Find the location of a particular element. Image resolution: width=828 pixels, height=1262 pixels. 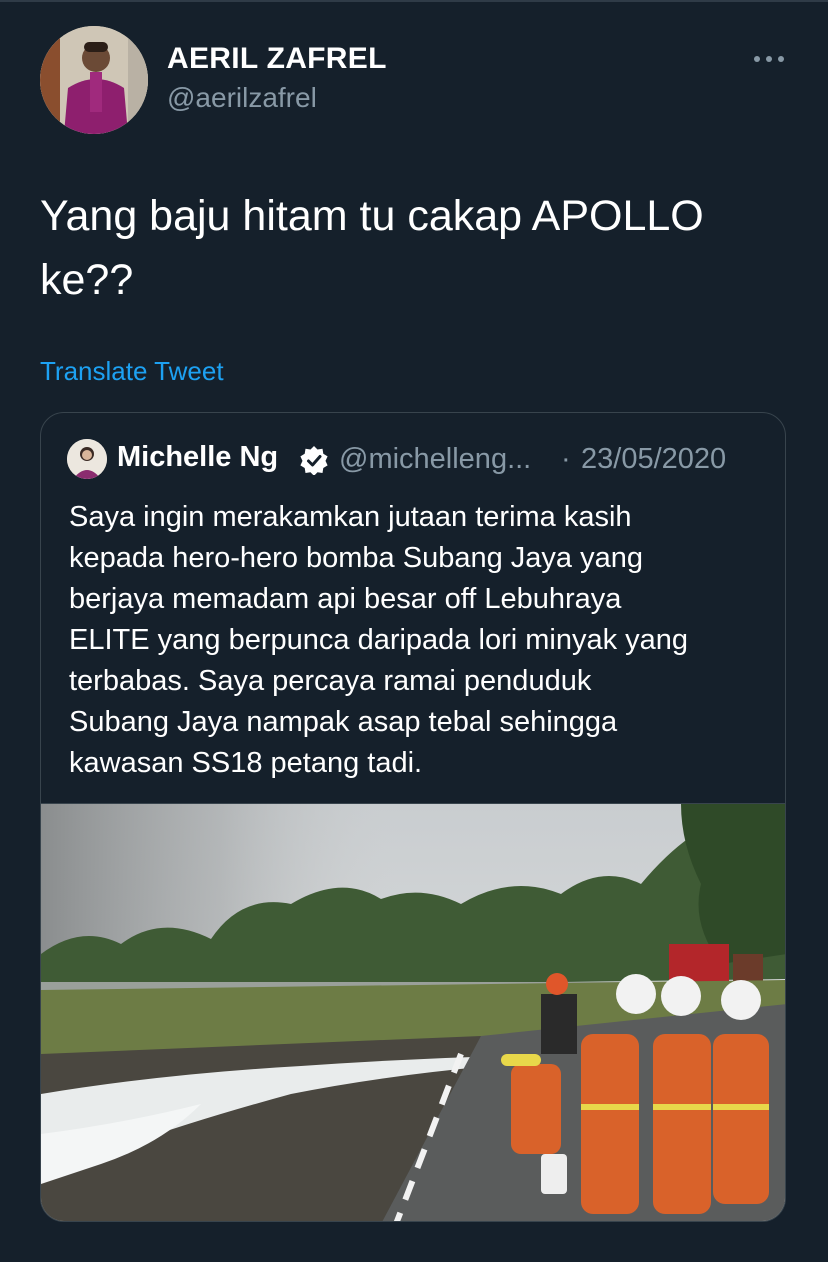

author-handle: @aerilzafrel is located at coordinates (242, 98).